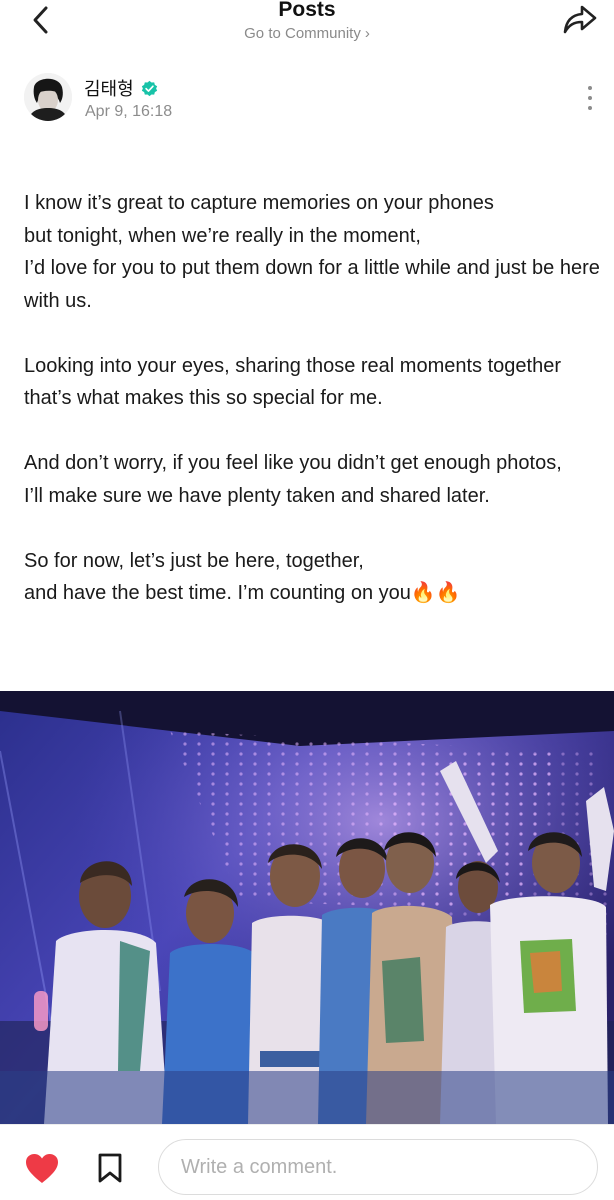  Describe the element at coordinates (378, 1167) in the screenshot. I see `comment-input` at that location.